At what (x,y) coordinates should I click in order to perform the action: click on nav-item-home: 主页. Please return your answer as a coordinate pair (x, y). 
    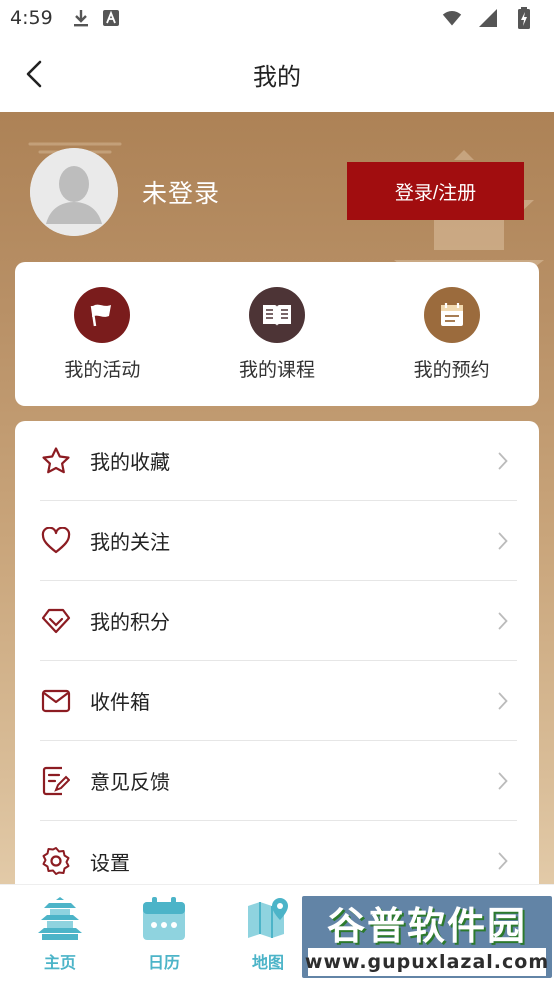
    Looking at the image, I should click on (60, 934).